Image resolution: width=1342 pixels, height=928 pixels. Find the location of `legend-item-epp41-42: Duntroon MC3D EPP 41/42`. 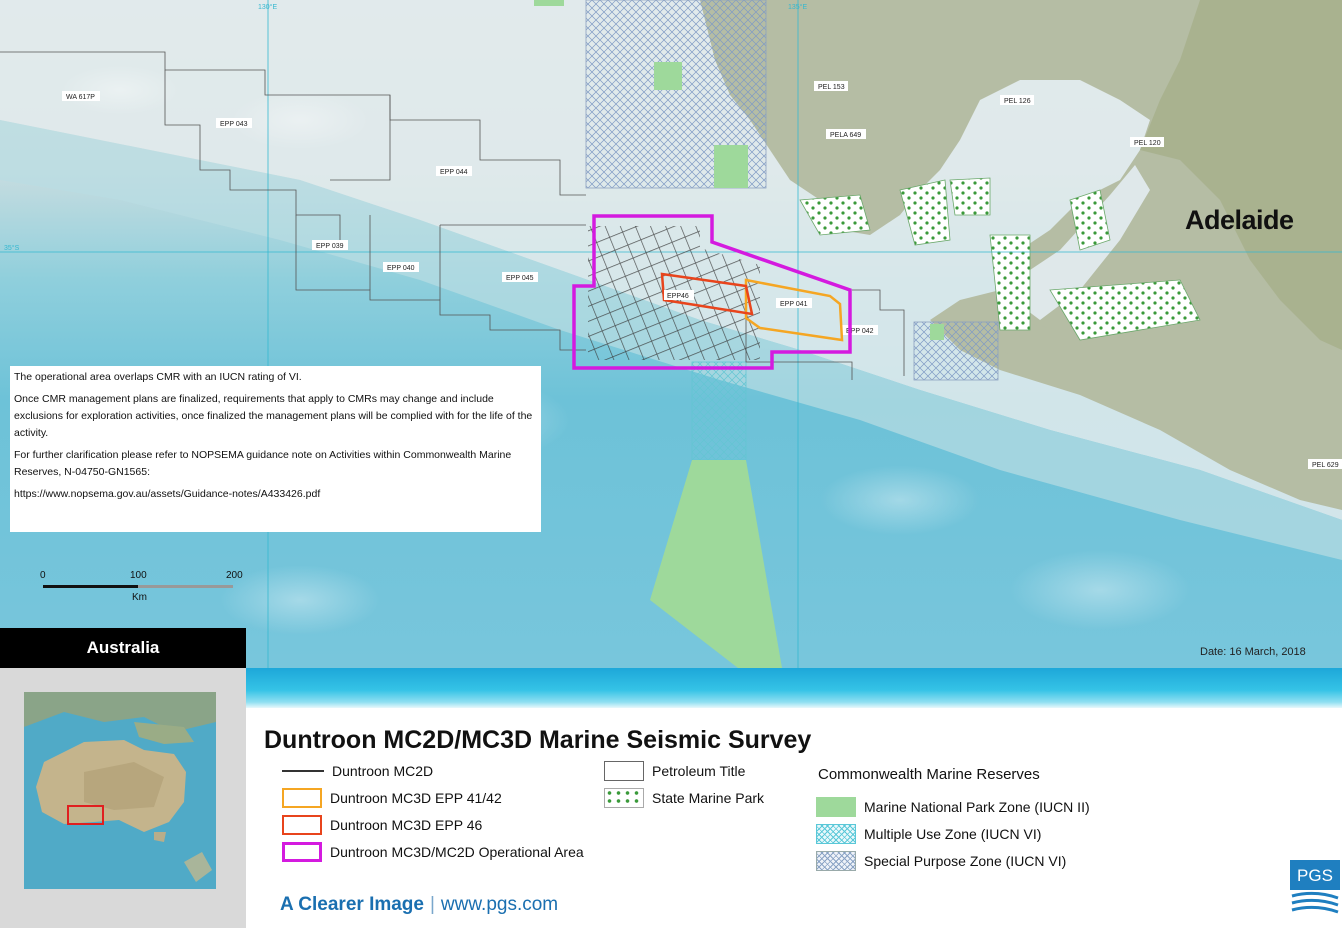

legend-item-epp41-42: Duntroon MC3D EPP 41/42 is located at coordinates (392, 798).